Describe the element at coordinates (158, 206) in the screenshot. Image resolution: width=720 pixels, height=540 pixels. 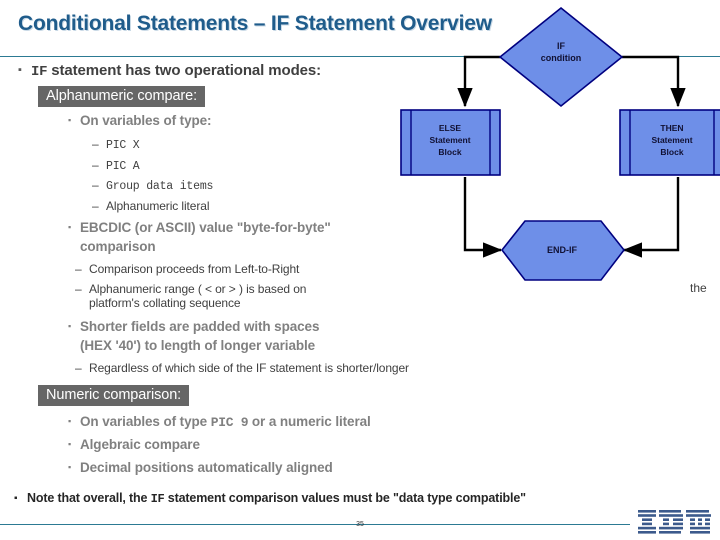
I see `type-text: Alphanumeric literal` at that location.